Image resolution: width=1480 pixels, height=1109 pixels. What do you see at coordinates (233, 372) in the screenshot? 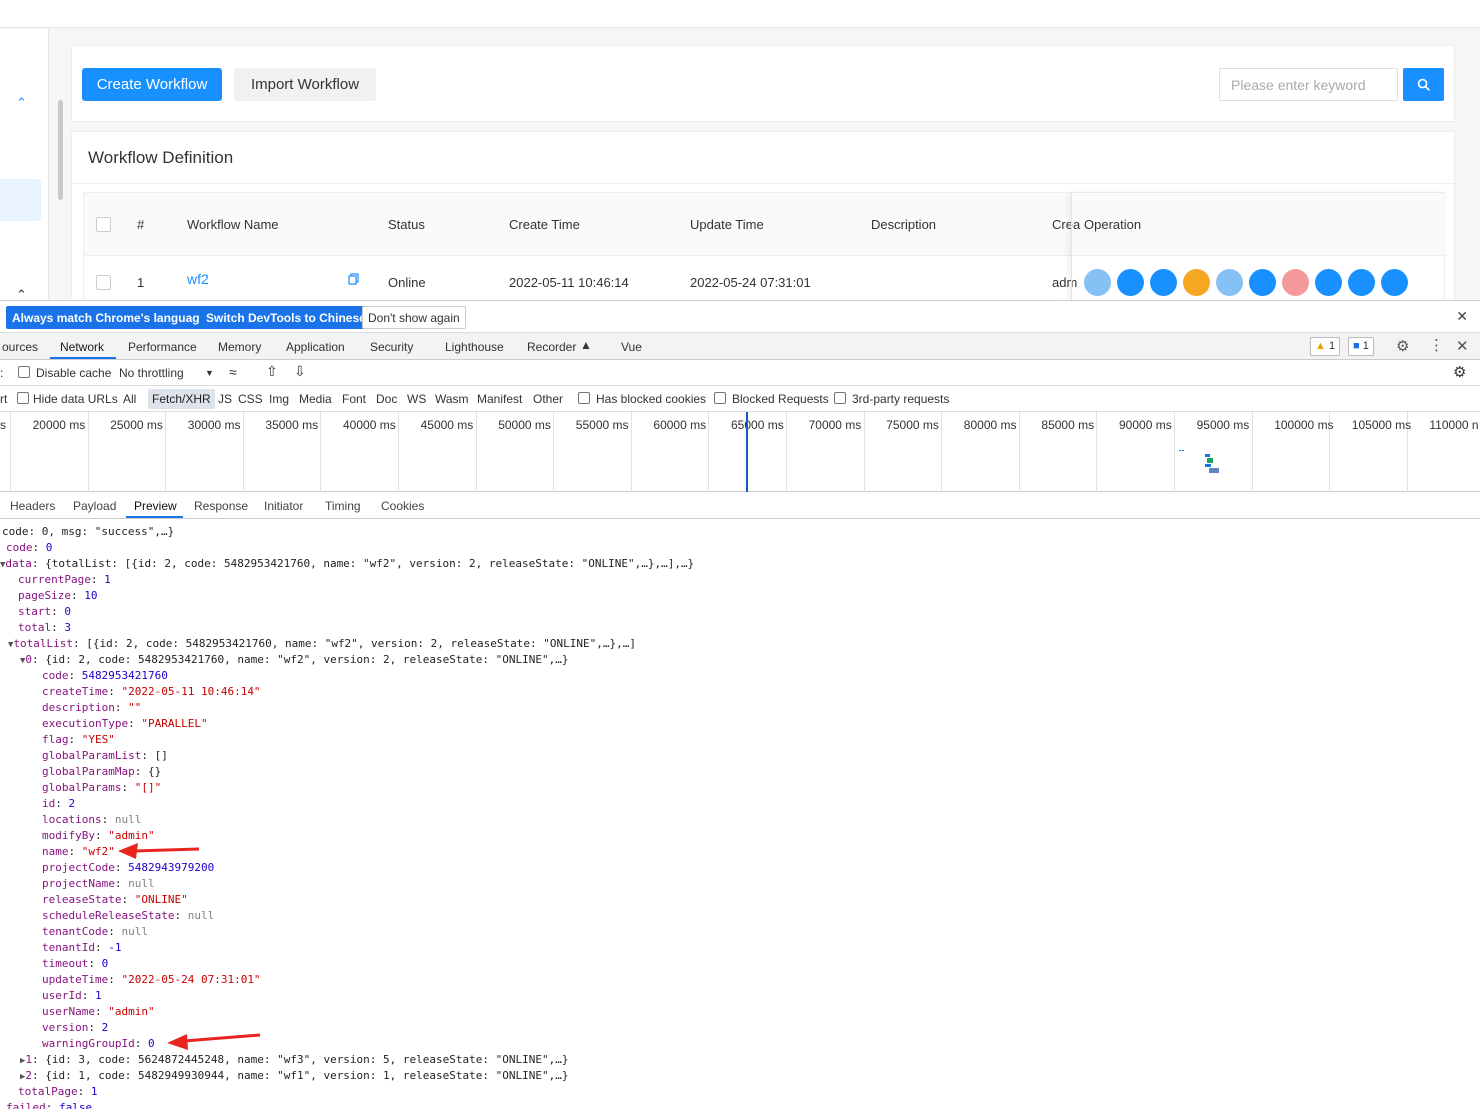
I see `wifi-icon: ≈` at bounding box center [233, 372].